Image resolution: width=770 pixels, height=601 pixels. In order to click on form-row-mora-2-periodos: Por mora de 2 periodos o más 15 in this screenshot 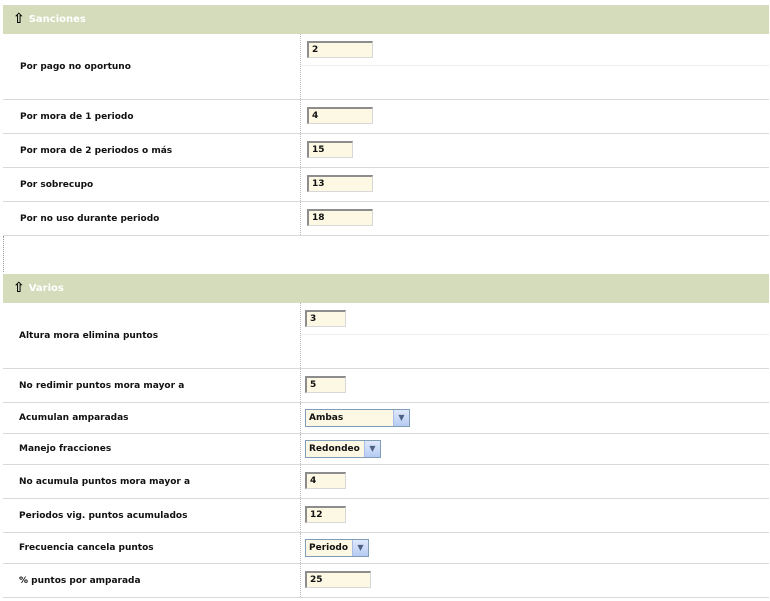, I will do `click(386, 151)`.